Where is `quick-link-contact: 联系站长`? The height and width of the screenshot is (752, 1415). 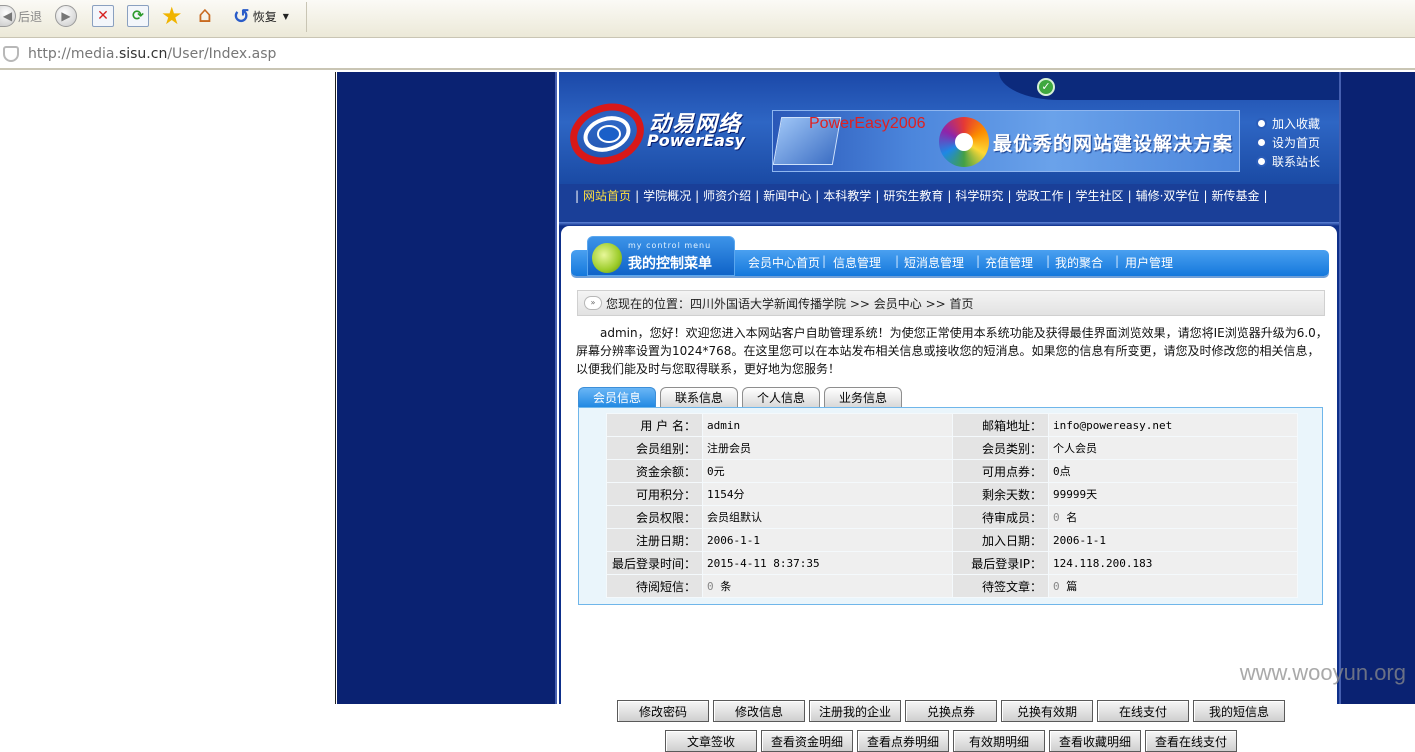 quick-link-contact: 联系站长 is located at coordinates (1296, 161).